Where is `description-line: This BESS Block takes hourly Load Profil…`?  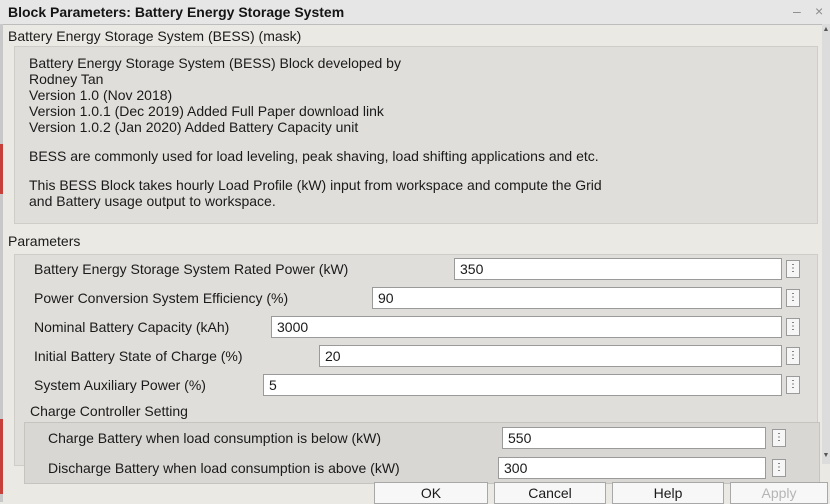
description-line: This BESS Block takes hourly Load Profil… is located at coordinates (315, 185).